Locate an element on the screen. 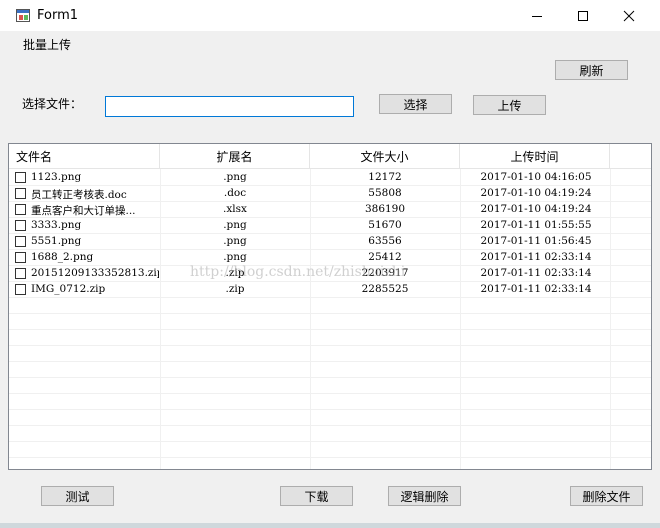 This screenshot has height=528, width=660. cell-filesize: 25412 is located at coordinates (385, 257).